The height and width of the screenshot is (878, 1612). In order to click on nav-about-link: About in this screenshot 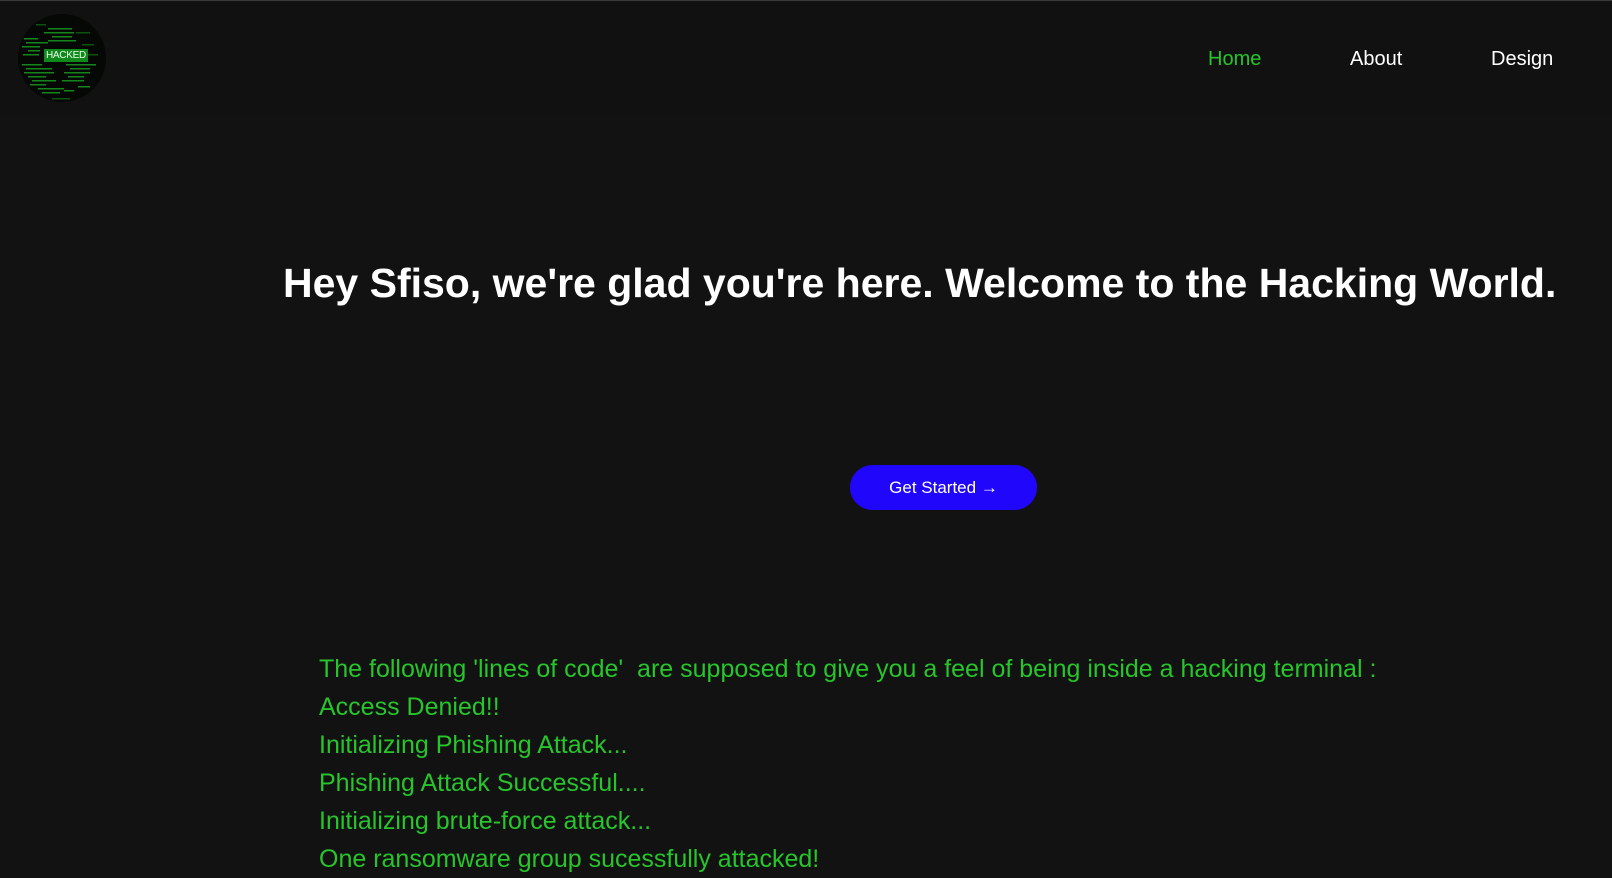, I will do `click(1376, 59)`.